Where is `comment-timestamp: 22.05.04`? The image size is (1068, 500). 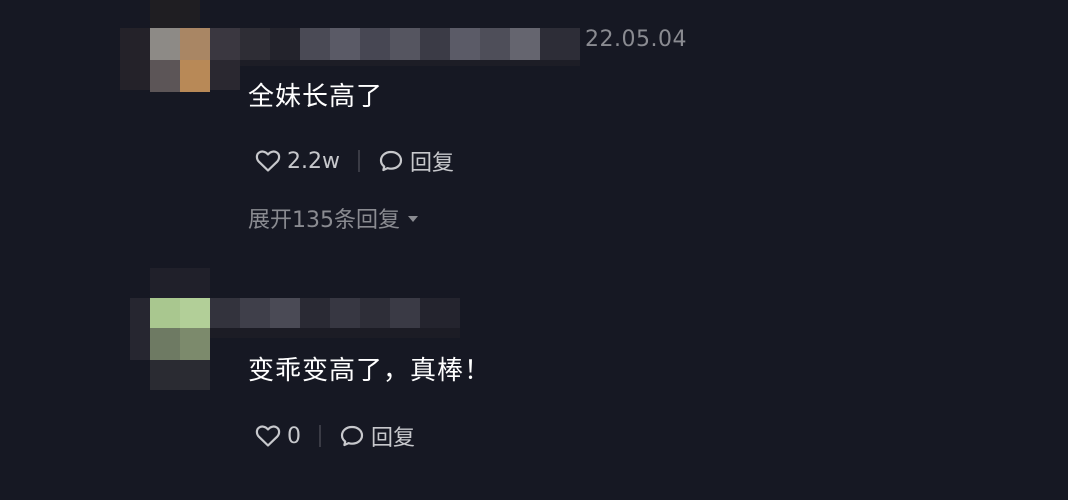 comment-timestamp: 22.05.04 is located at coordinates (636, 39).